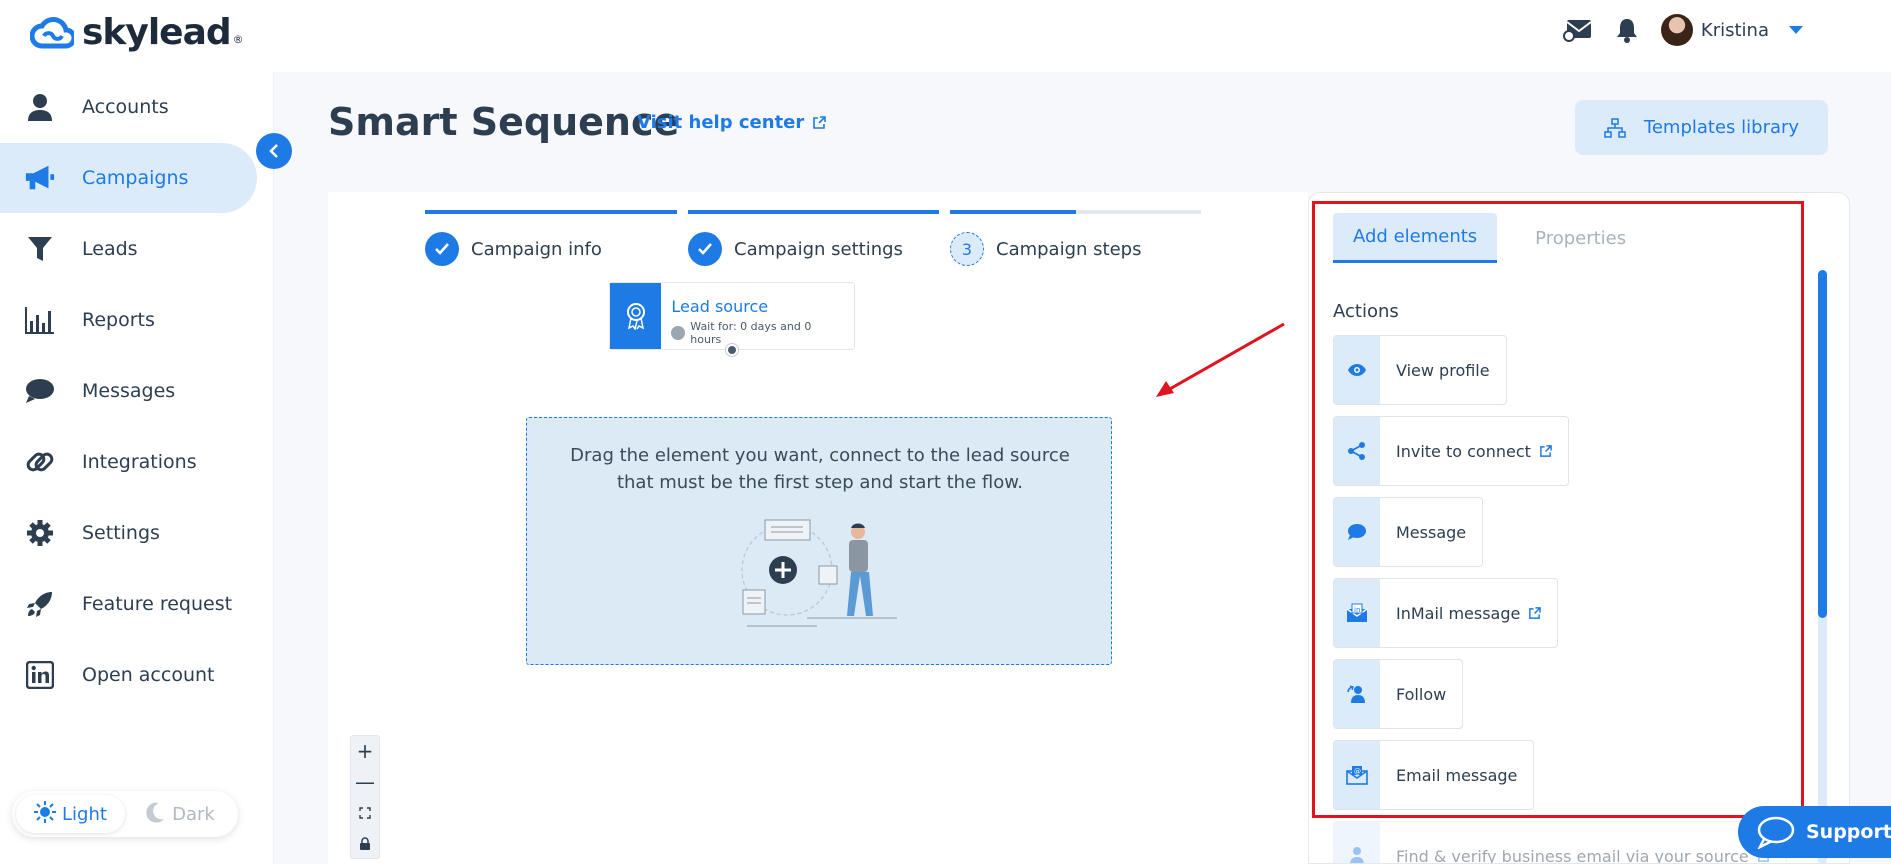 Image resolution: width=1891 pixels, height=864 pixels. Describe the element at coordinates (1577, 30) in the screenshot. I see `inbox-icon` at that location.